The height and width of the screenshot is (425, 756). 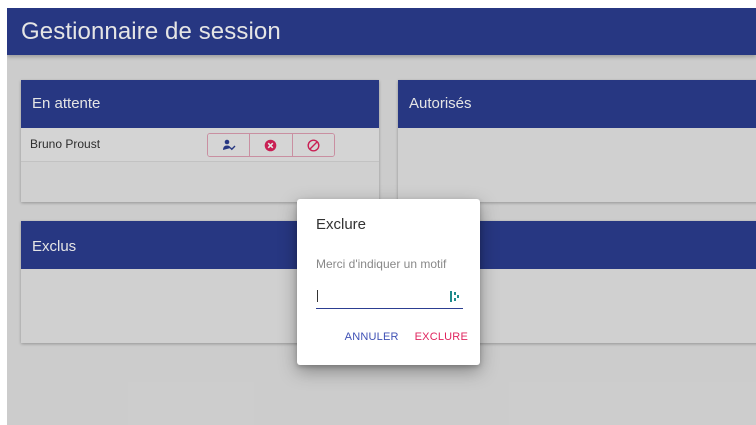 I want to click on reason-field, so click(x=389, y=298).